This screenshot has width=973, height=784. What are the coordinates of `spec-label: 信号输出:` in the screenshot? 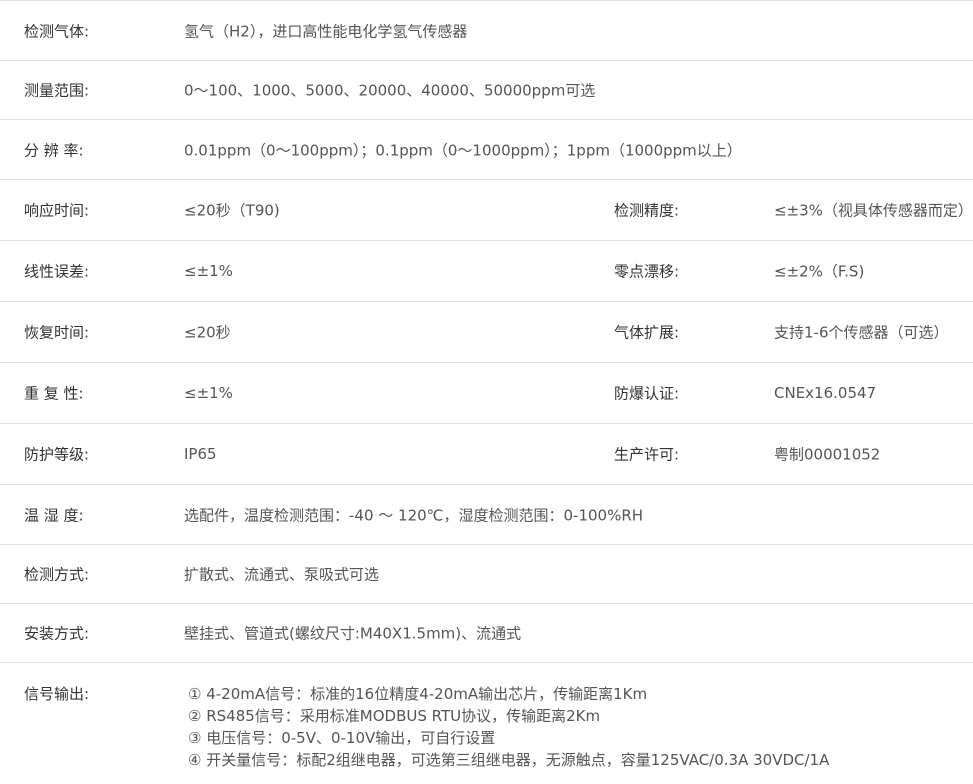 It's located at (57, 694).